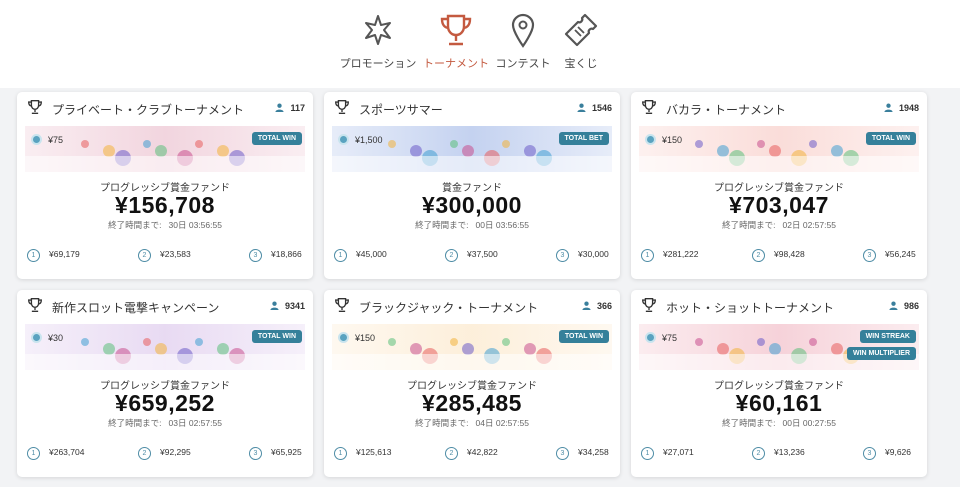  I want to click on player-count-value: 1546, so click(601, 108).